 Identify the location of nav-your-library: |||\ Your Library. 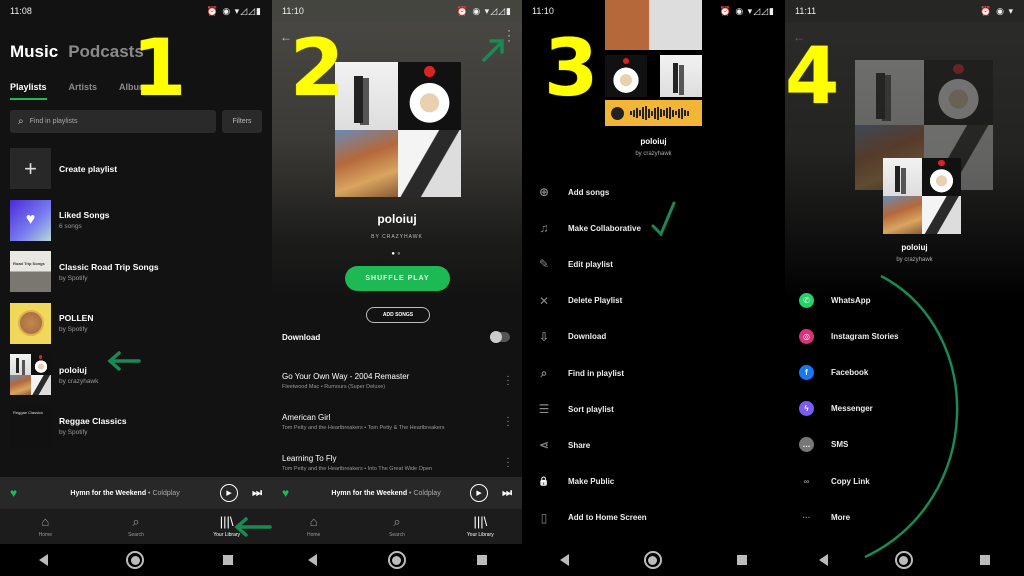
(480, 527).